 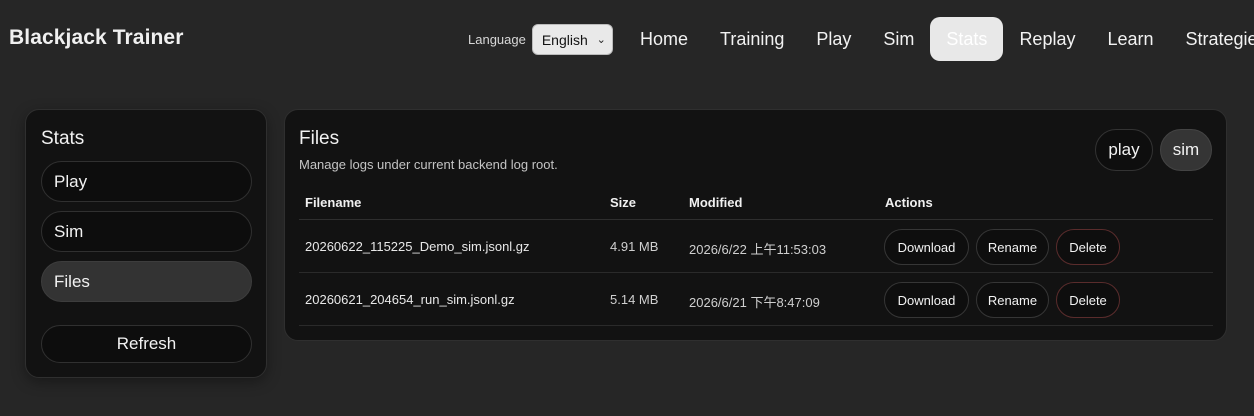 I want to click on language-selected-value: English, so click(x=564, y=39).